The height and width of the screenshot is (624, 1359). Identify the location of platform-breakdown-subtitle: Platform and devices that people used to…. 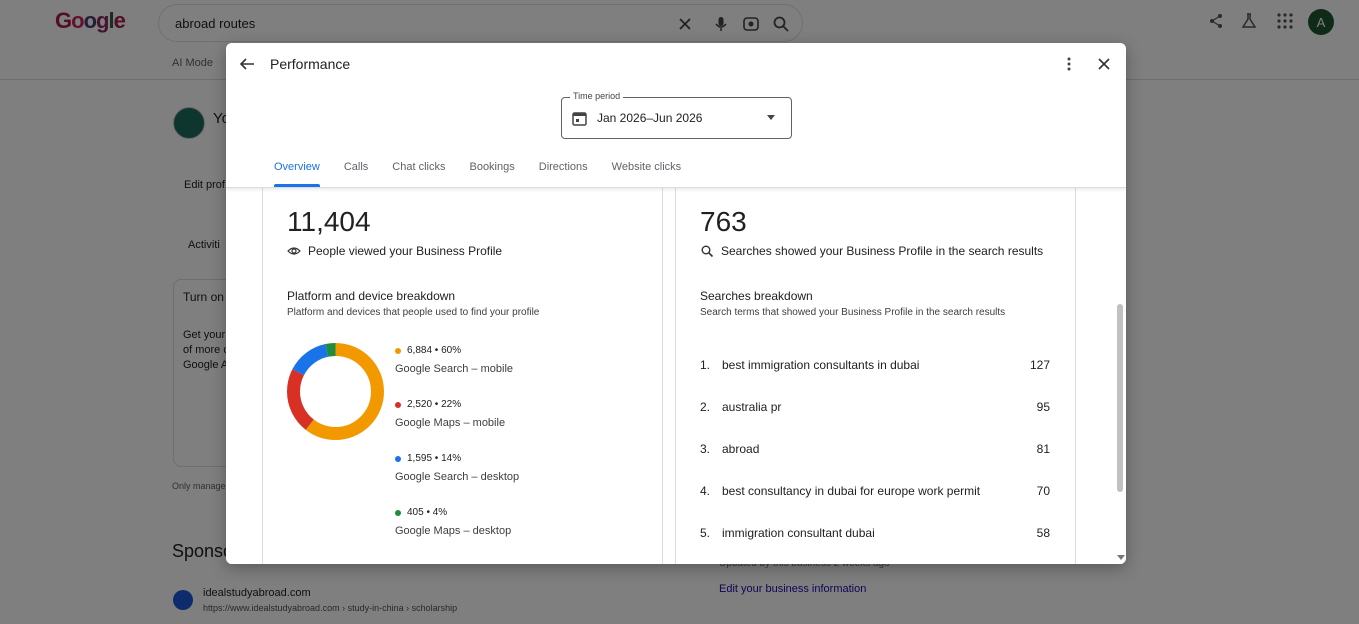
(413, 312).